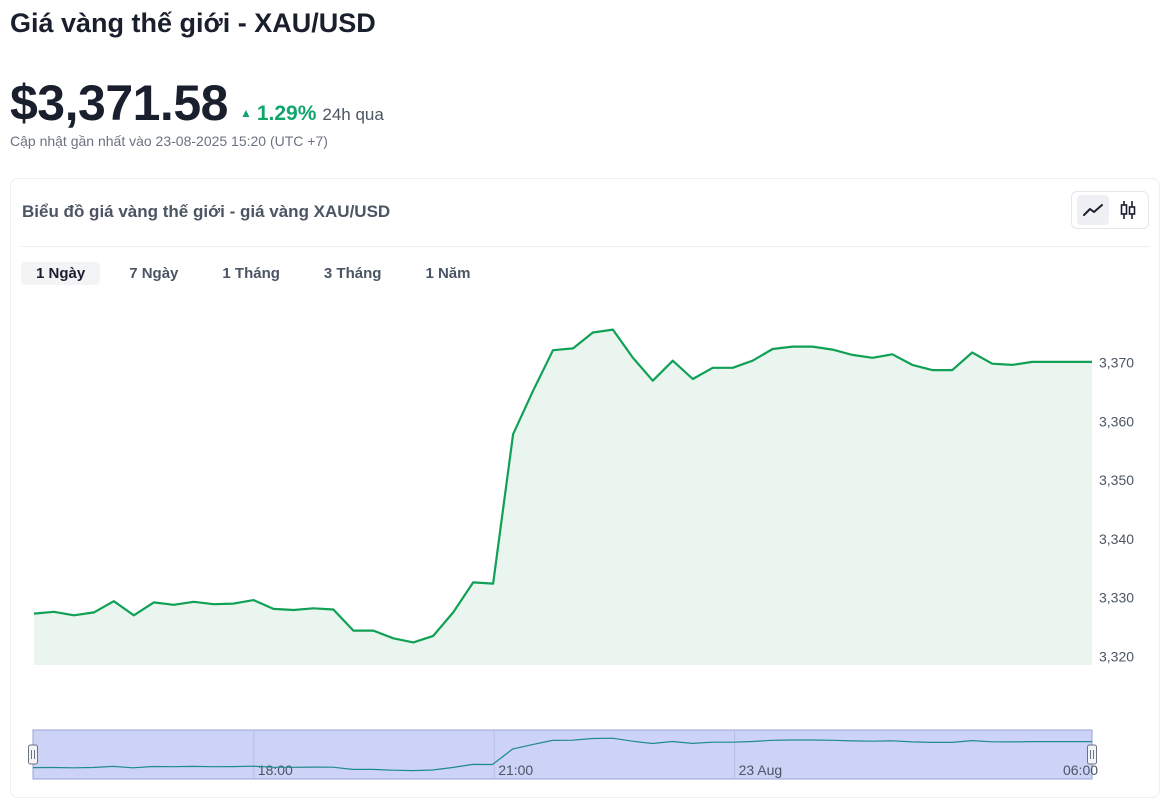 This screenshot has height=802, width=1162. What do you see at coordinates (761, 770) in the screenshot?
I see `navigator-tick-label: 23 Aug` at bounding box center [761, 770].